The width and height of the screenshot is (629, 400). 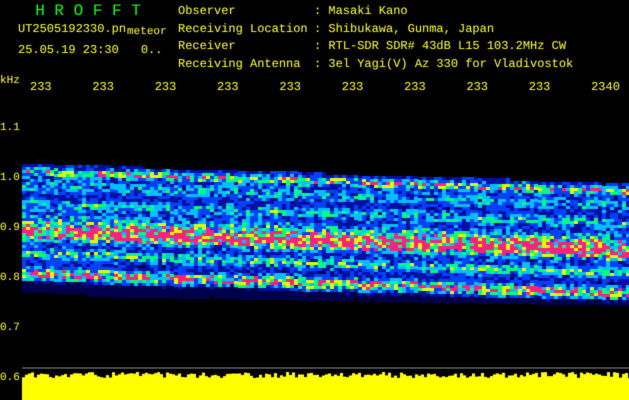 What do you see at coordinates (147, 32) in the screenshot?
I see `tag-label: meteor` at bounding box center [147, 32].